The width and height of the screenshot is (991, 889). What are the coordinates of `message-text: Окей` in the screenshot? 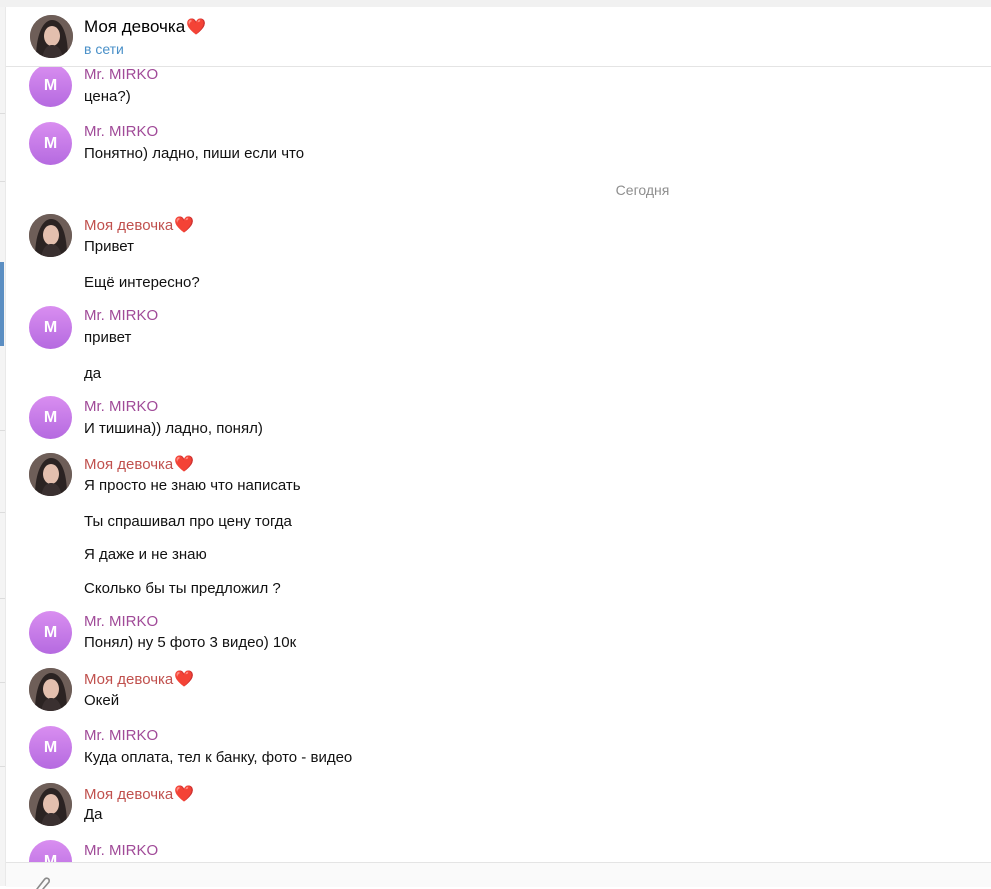 It's located at (102, 700).